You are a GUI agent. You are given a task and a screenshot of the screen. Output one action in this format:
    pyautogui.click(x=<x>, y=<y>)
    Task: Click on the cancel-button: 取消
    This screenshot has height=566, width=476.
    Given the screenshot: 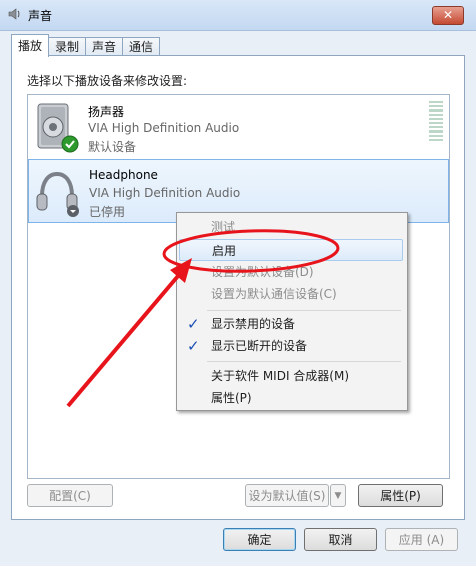 What is the action you would take?
    pyautogui.click(x=340, y=539)
    